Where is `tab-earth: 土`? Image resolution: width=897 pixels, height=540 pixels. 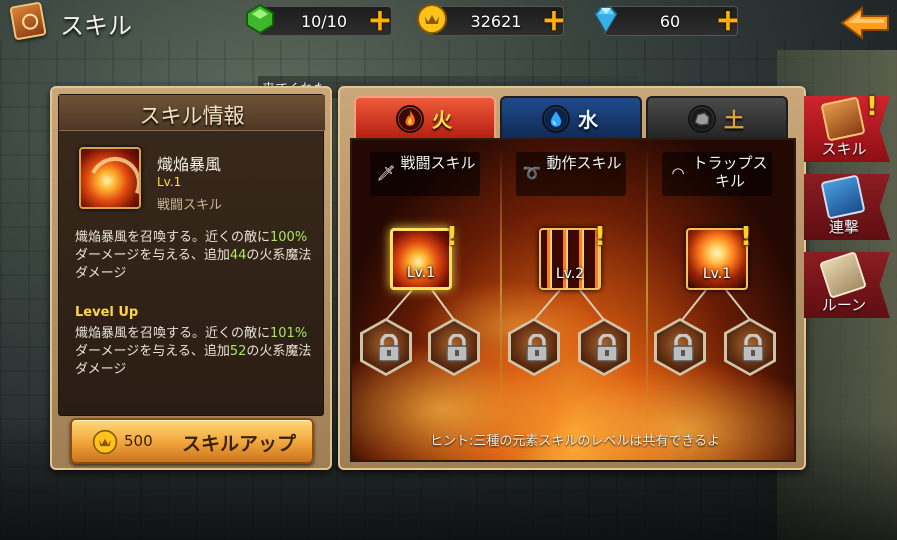
tab-earth: 土 is located at coordinates (717, 117).